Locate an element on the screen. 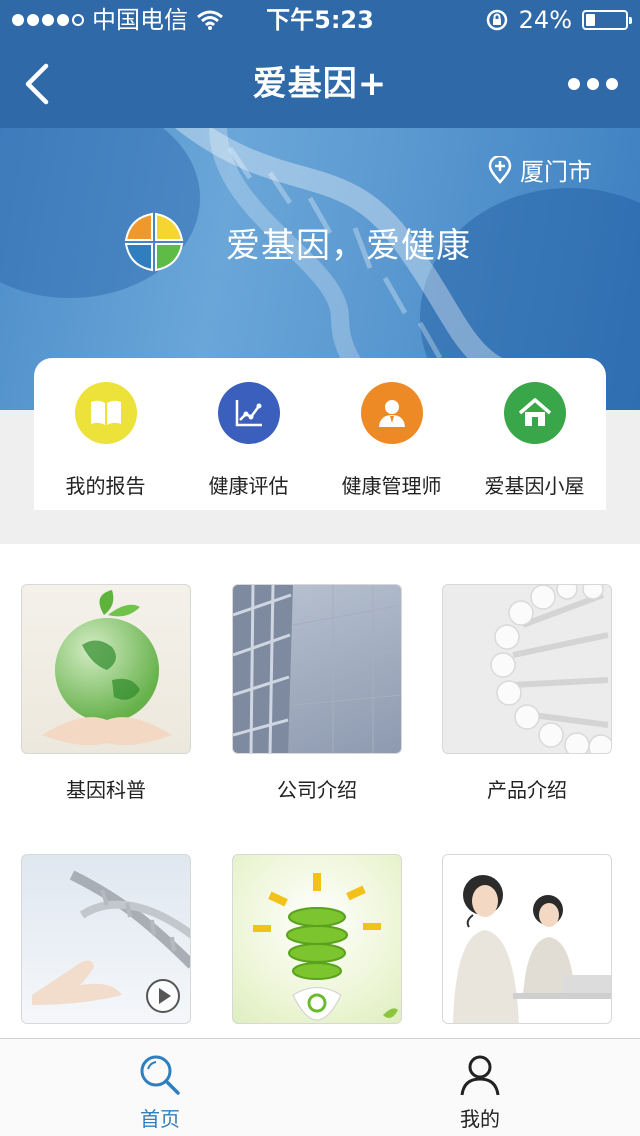 The height and width of the screenshot is (1136, 640). tile-customer-service is located at coordinates (527, 946).